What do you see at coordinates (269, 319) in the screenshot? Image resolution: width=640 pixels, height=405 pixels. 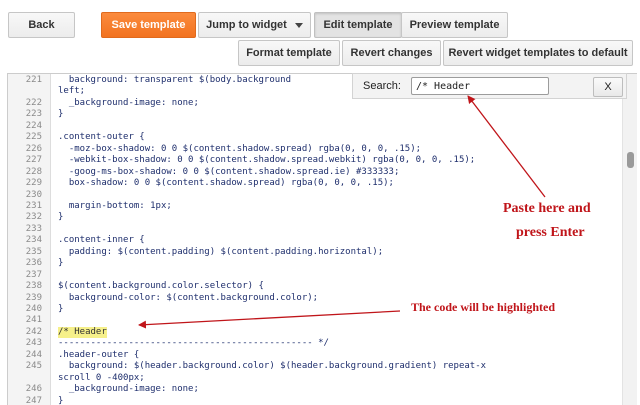 I see `highlight-arrow` at bounding box center [269, 319].